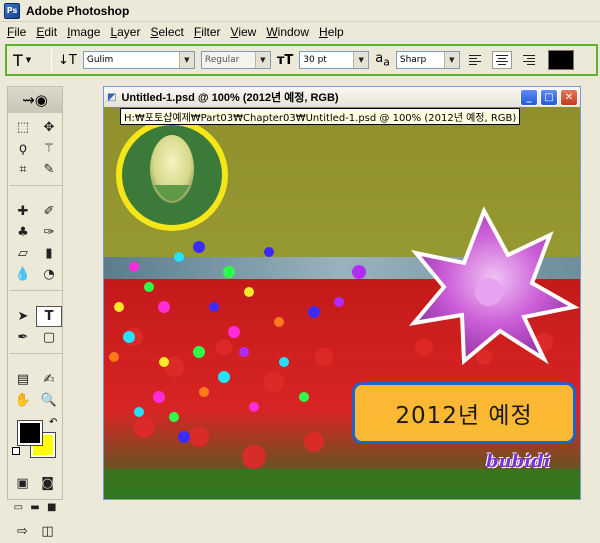 The height and width of the screenshot is (543, 600). What do you see at coordinates (49, 379) in the screenshot?
I see `eyedropper-tool-icon: ✍` at bounding box center [49, 379].